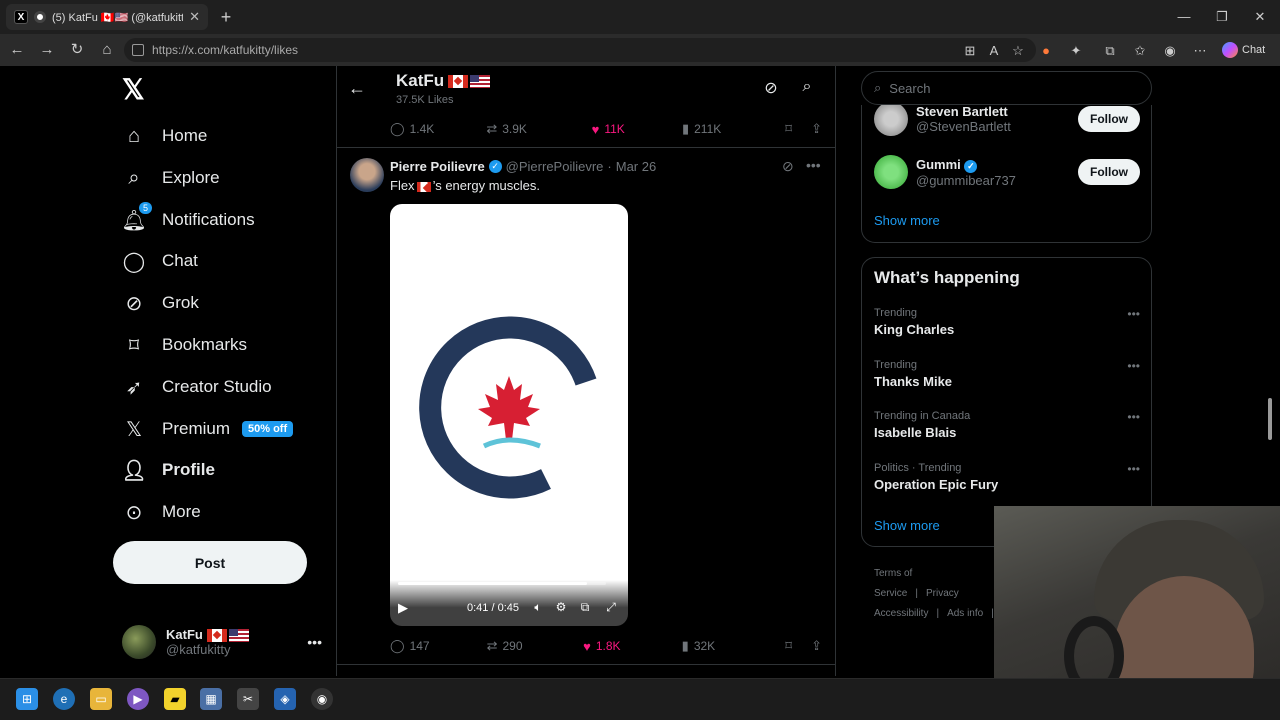 The image size is (1280, 720). I want to click on nav-chat: ◯ Chat, so click(160, 261).